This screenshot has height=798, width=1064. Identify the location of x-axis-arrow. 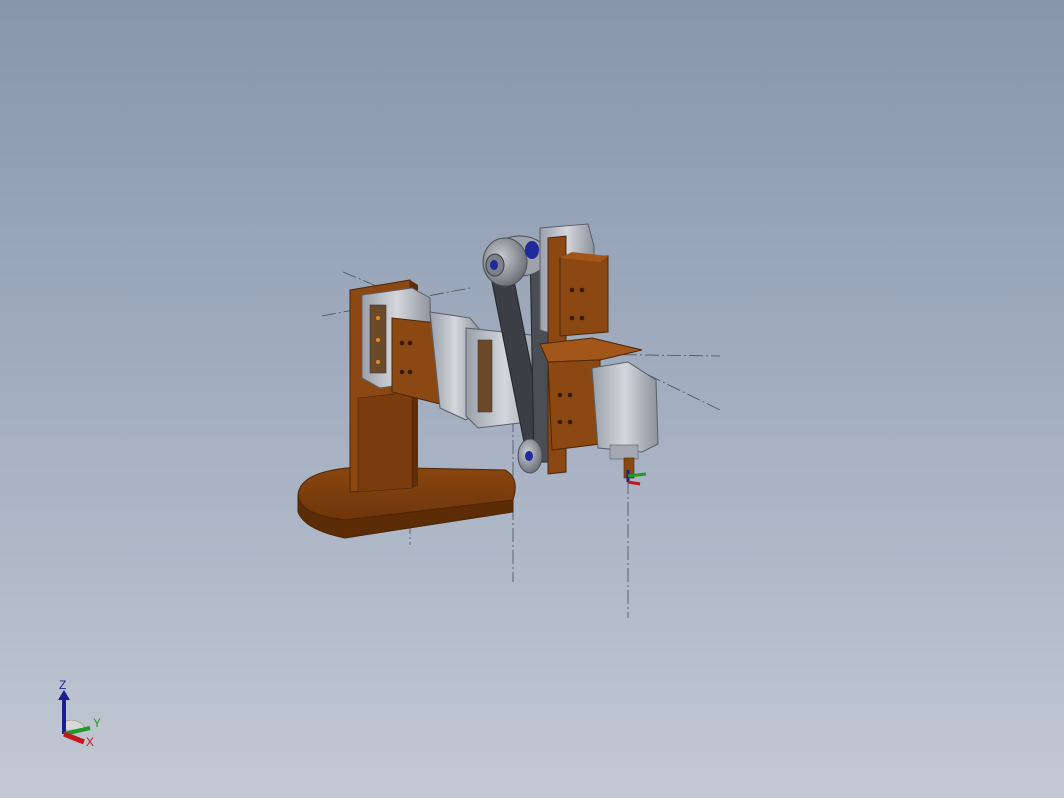
(74, 738).